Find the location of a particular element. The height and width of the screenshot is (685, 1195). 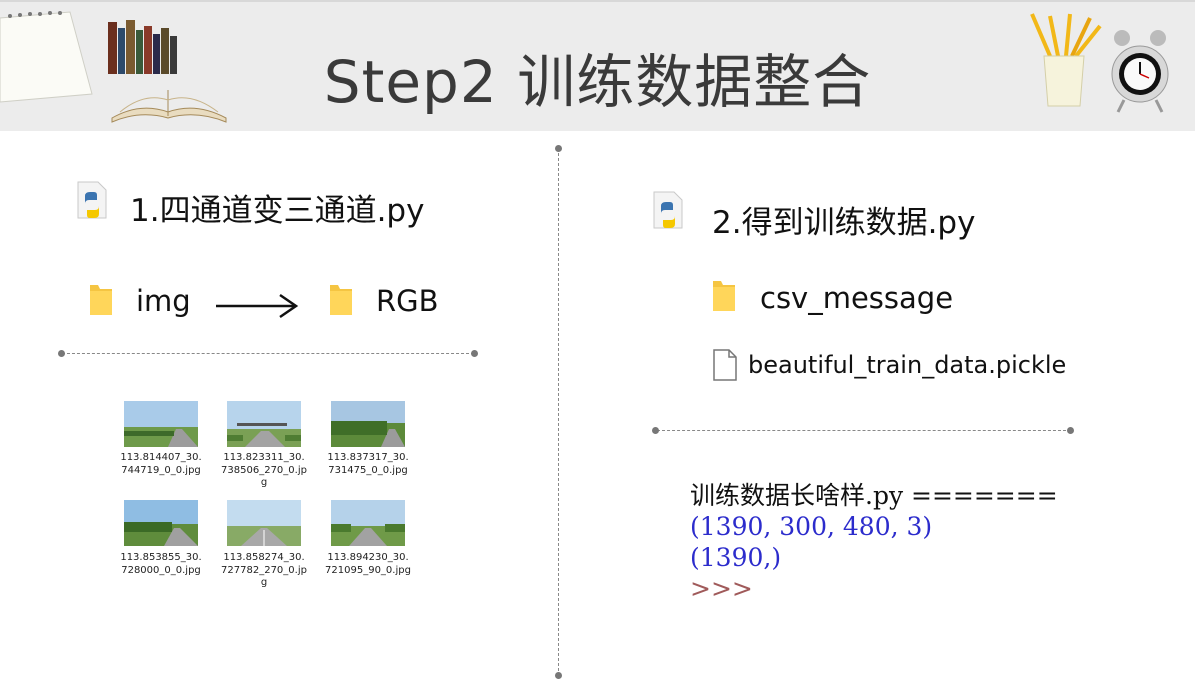

shell-output-shape-x: (1390, 300, 480, 3) is located at coordinates (811, 526).